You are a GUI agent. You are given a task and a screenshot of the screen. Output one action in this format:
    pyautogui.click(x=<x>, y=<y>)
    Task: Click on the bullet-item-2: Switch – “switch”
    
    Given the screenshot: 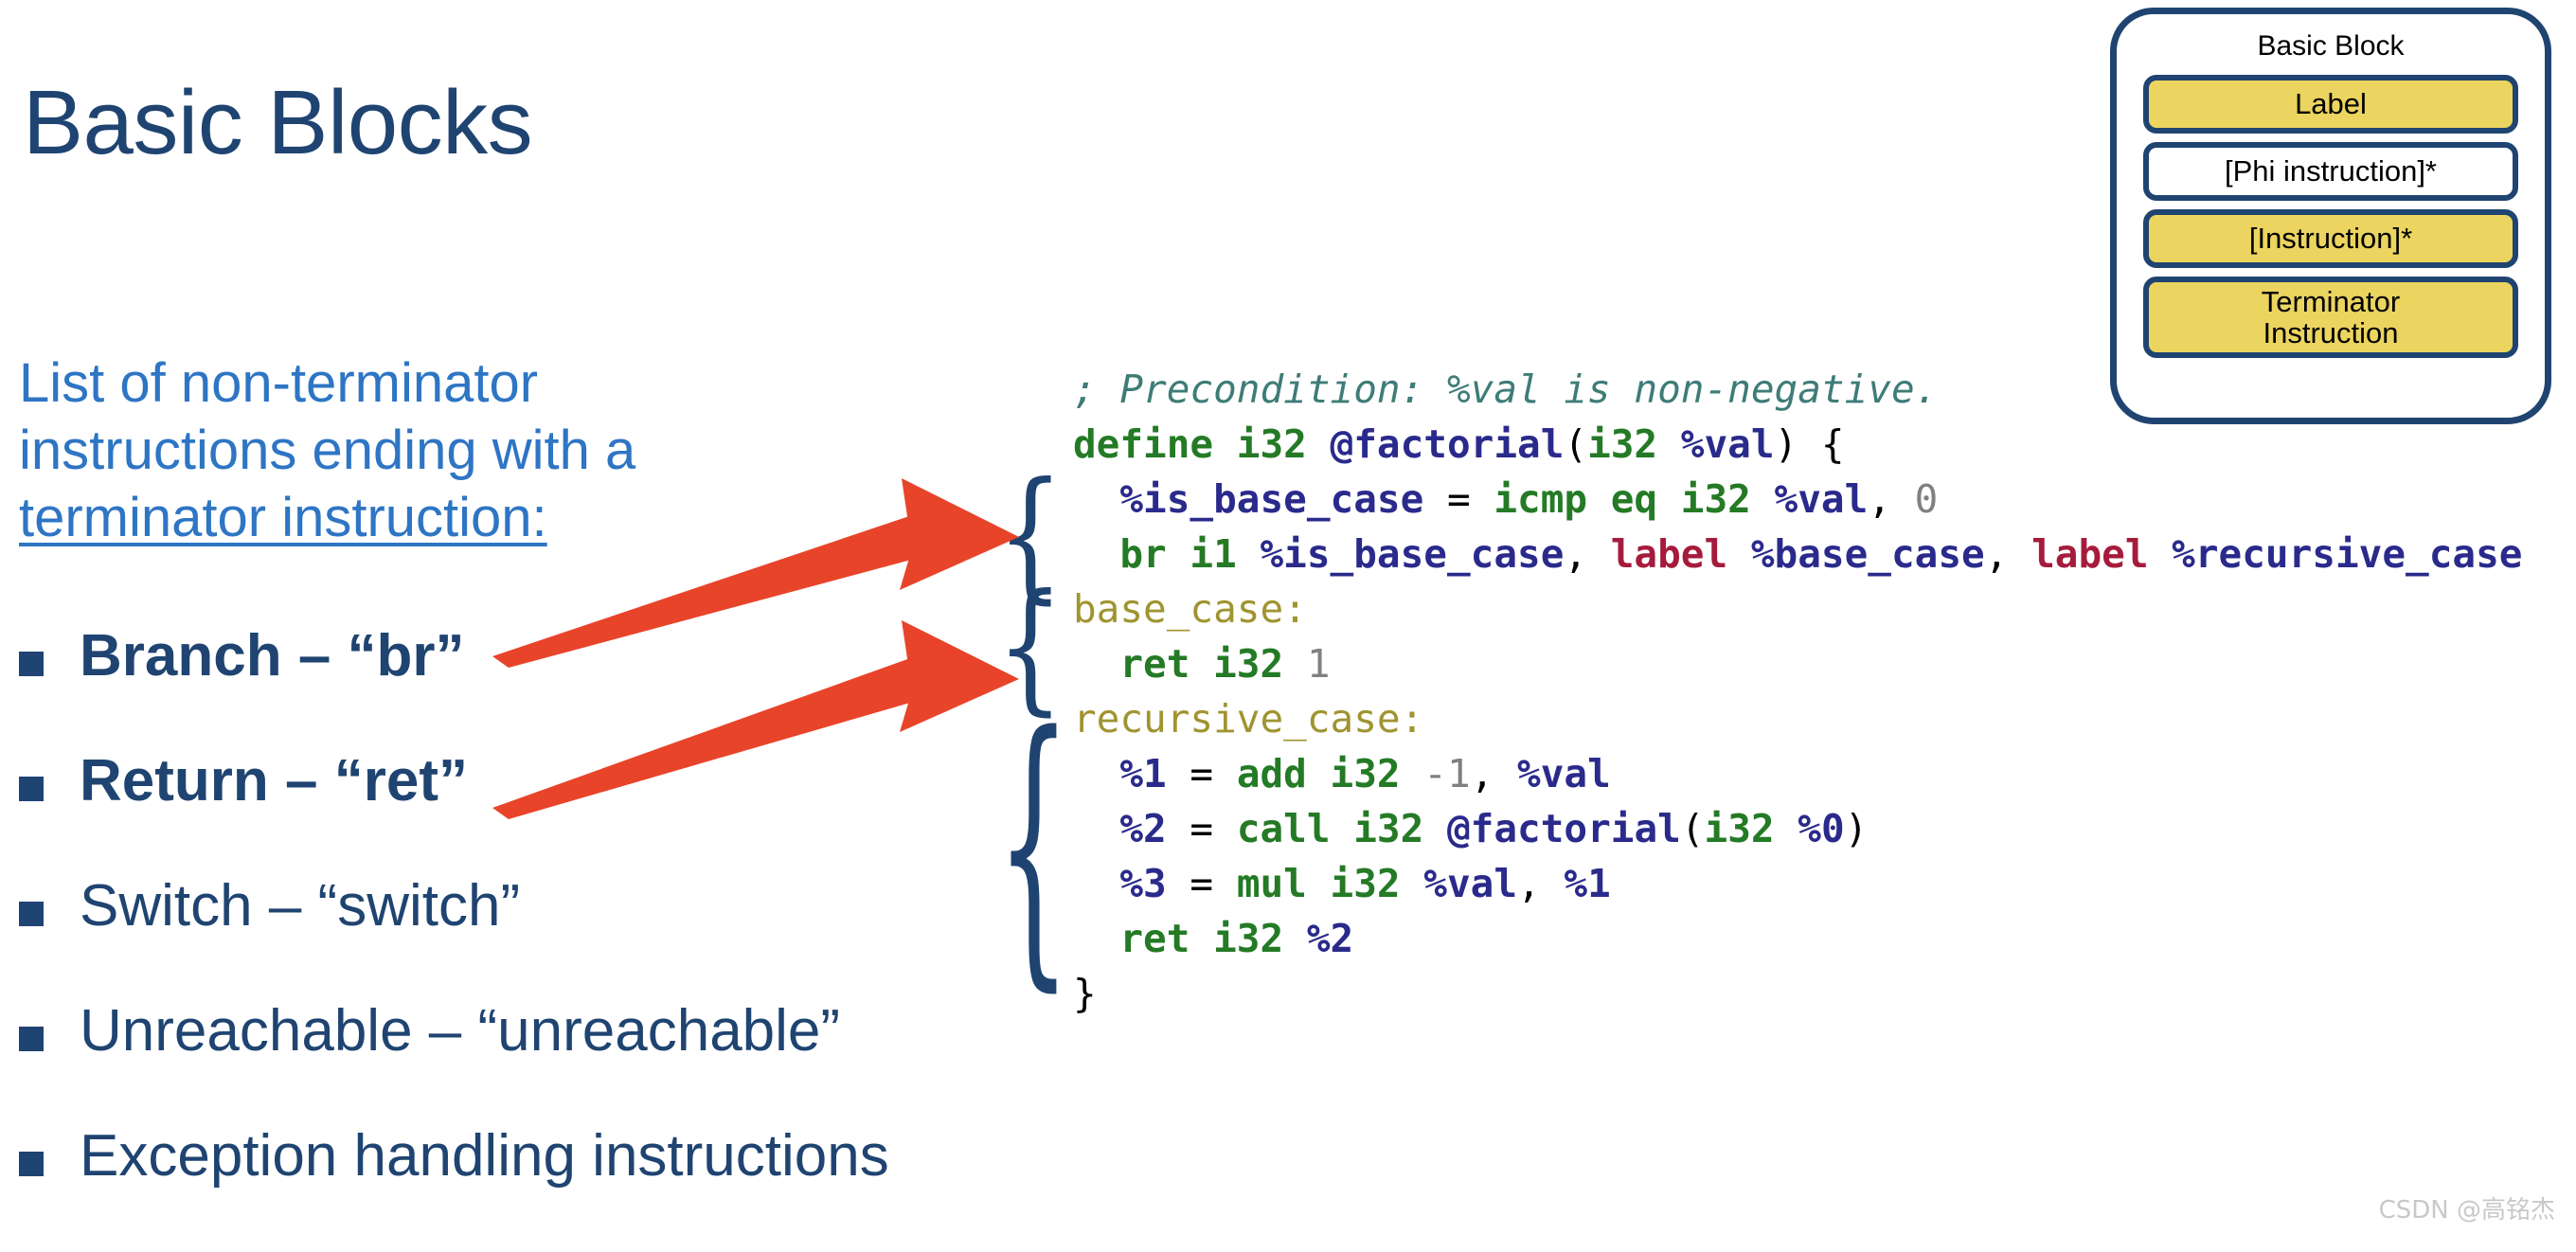 What is the action you would take?
    pyautogui.click(x=540, y=939)
    